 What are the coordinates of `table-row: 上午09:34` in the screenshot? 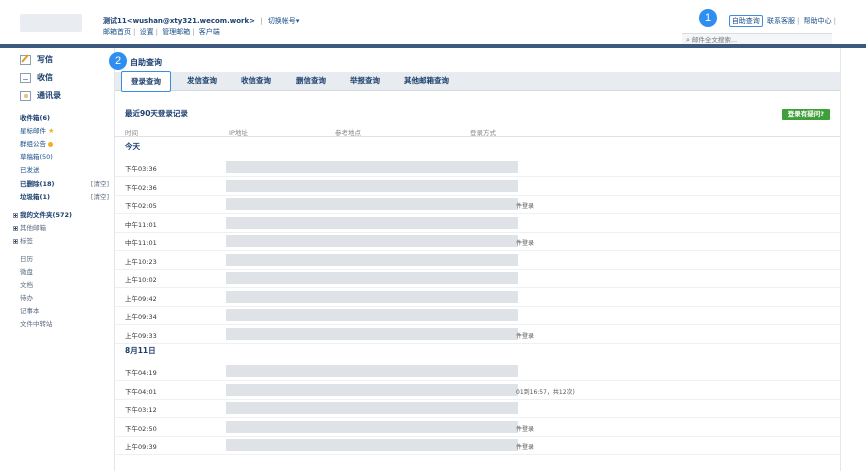 It's located at (477, 315).